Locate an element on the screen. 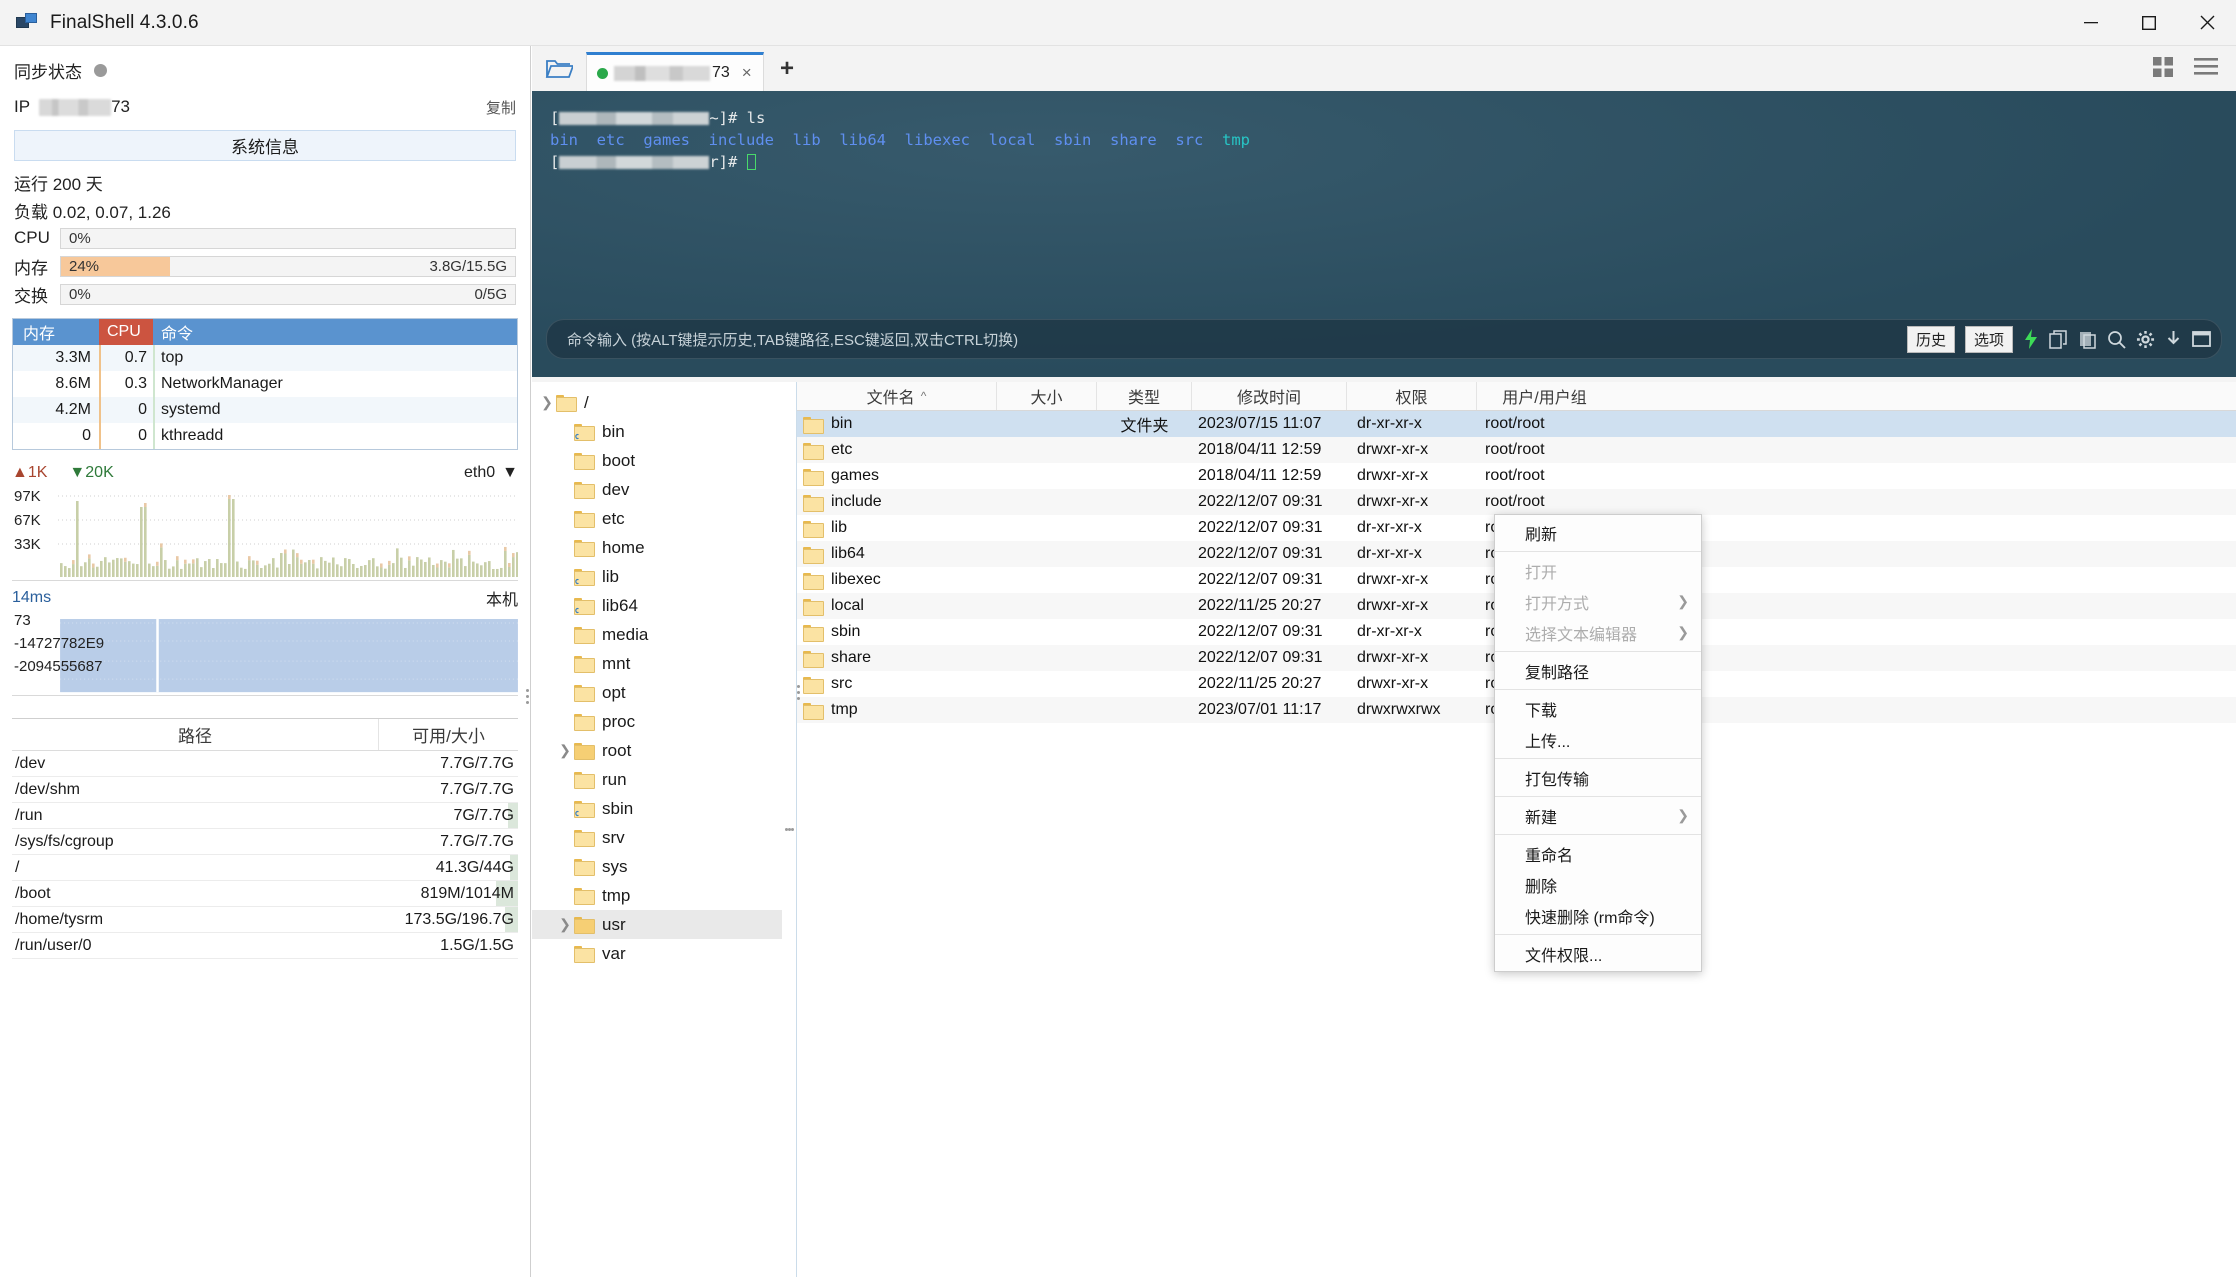 This screenshot has height=1277, width=2236. file-row: etc 2018/04/11 12:59 drwxr-xr-x root/root is located at coordinates (1516, 450).